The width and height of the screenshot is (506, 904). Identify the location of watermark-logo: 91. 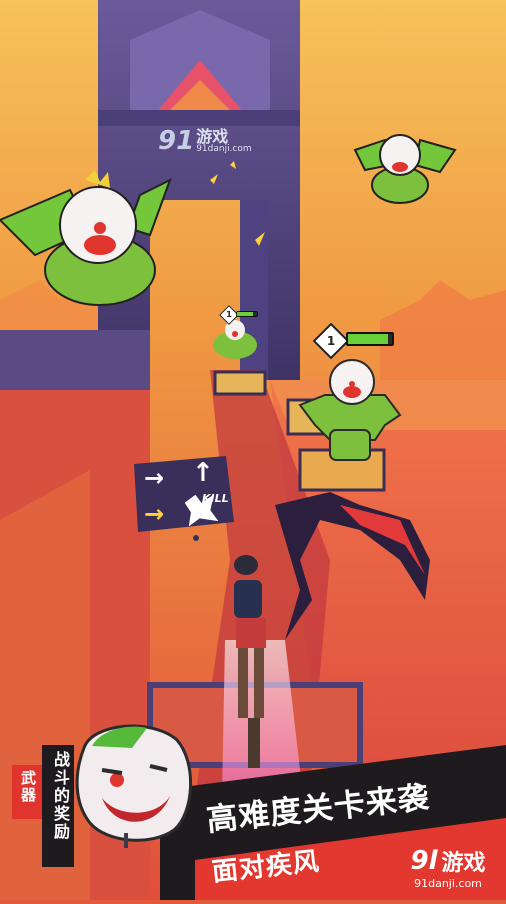
(176, 141).